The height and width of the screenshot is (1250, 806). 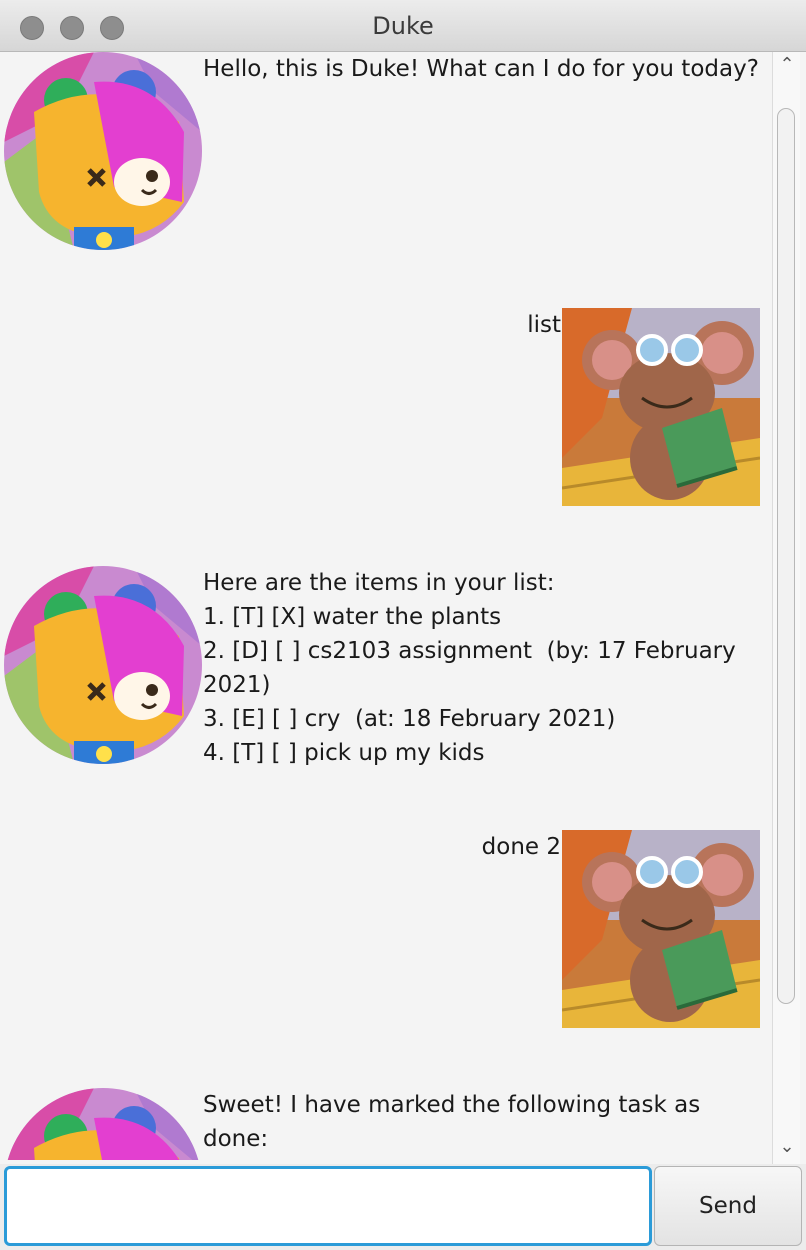 I want to click on vertical-scrollbar: ⌃ ⌄, so click(x=786, y=608).